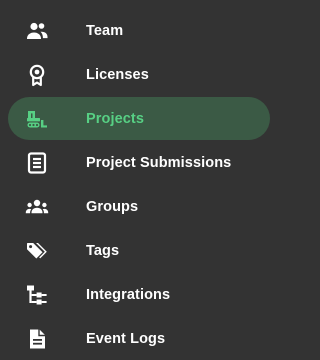 This screenshot has height=360, width=320. I want to click on sidebar-item-label: Tags, so click(103, 250).